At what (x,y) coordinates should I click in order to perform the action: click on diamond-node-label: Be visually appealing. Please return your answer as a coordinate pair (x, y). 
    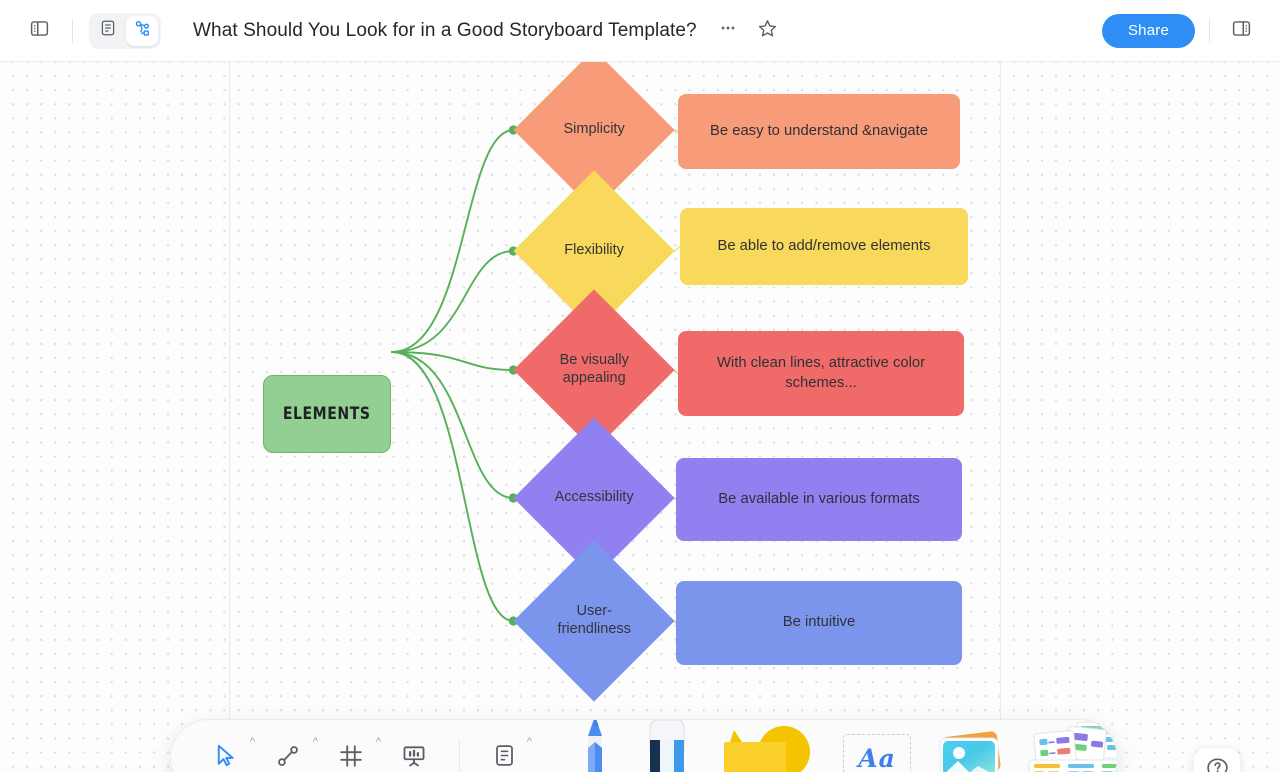
    Looking at the image, I should click on (594, 369).